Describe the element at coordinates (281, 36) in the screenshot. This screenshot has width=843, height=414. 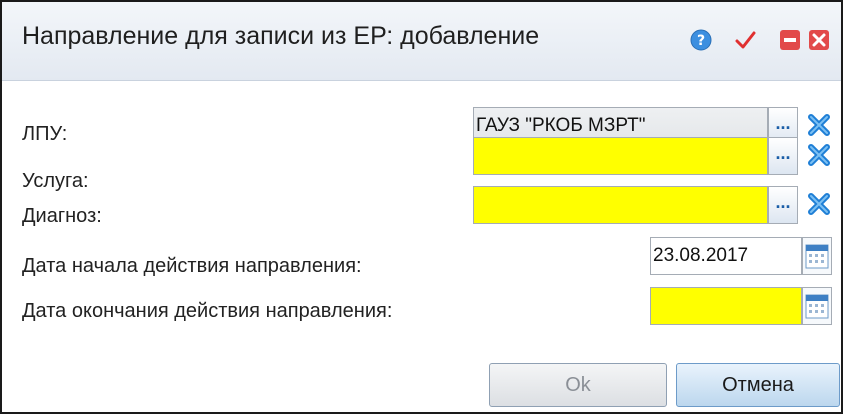
I see `dialog-title: Направление для записи из ЕР: добавление` at that location.